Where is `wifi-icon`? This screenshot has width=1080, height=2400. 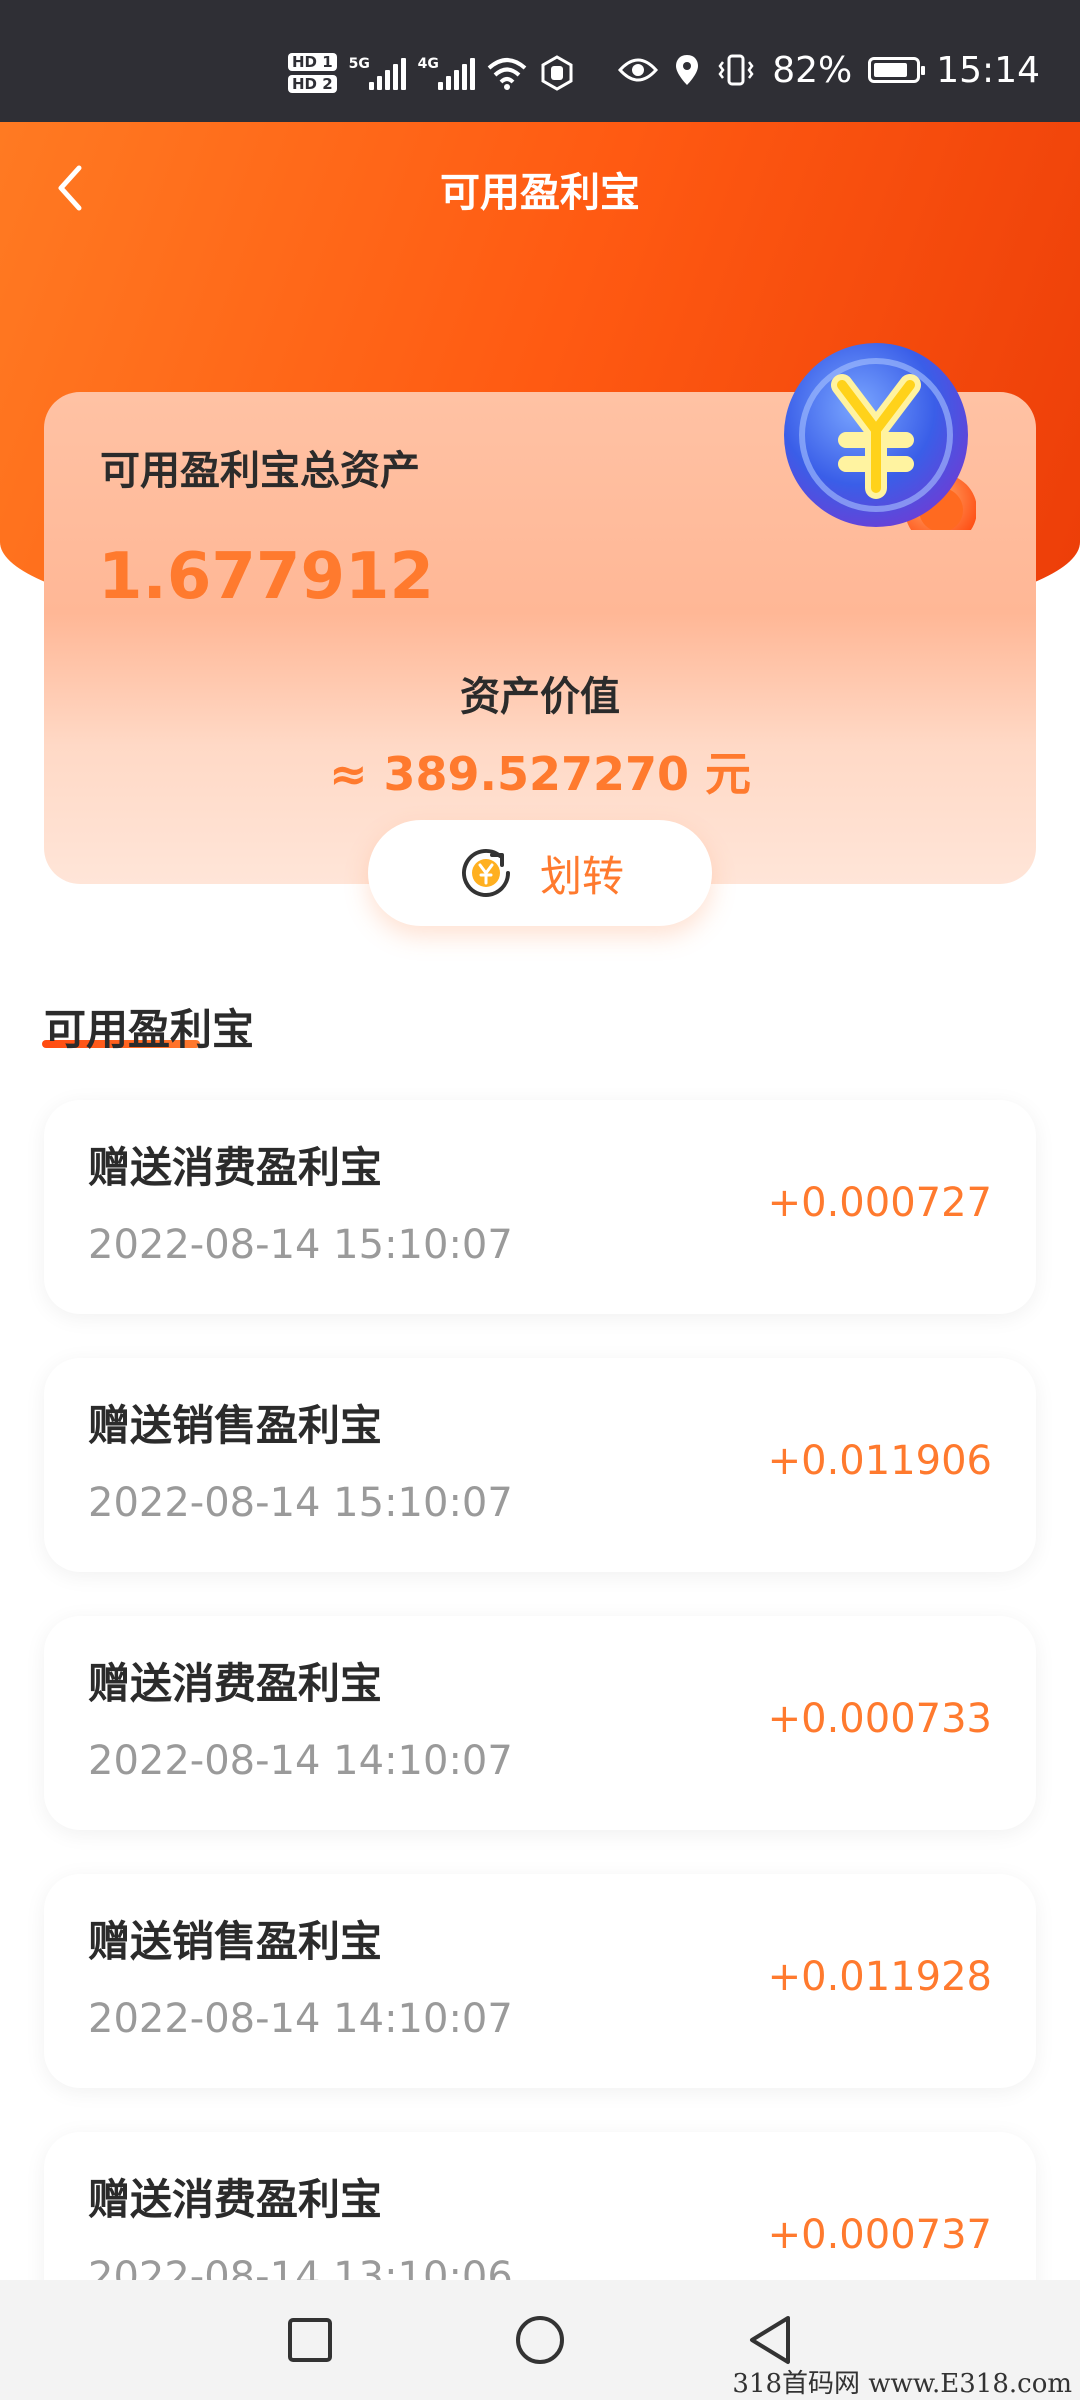 wifi-icon is located at coordinates (506, 74).